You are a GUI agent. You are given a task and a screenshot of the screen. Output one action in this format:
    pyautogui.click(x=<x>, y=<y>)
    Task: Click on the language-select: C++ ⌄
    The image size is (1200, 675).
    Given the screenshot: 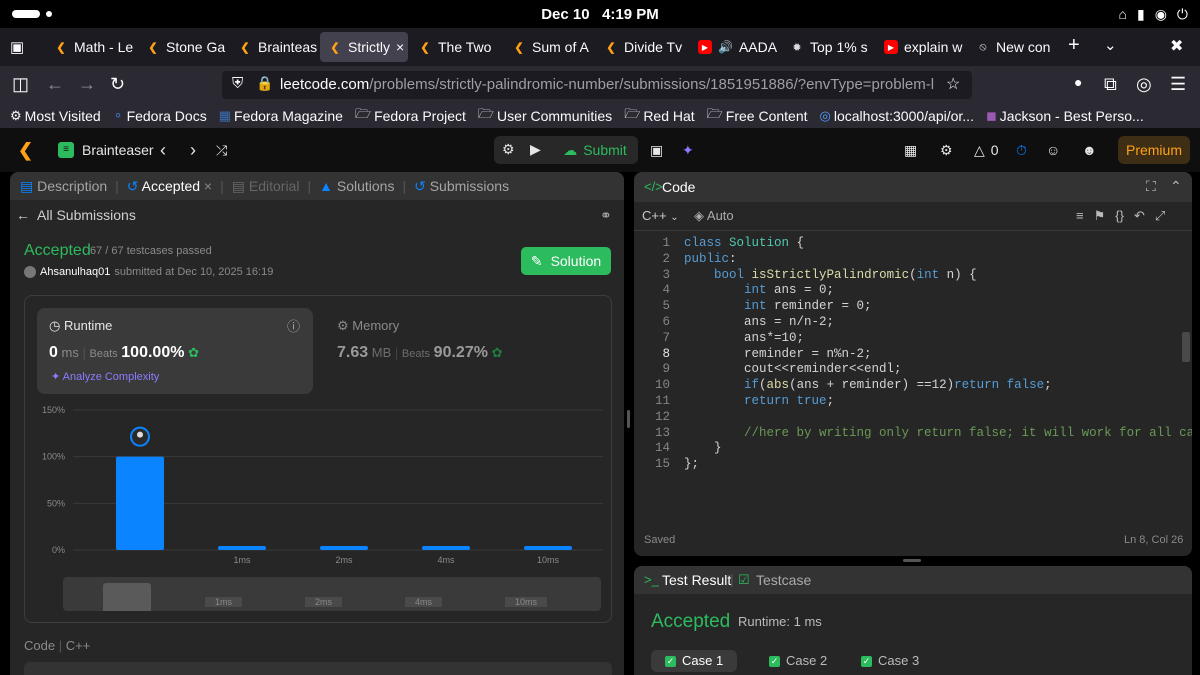 What is the action you would take?
    pyautogui.click(x=660, y=215)
    